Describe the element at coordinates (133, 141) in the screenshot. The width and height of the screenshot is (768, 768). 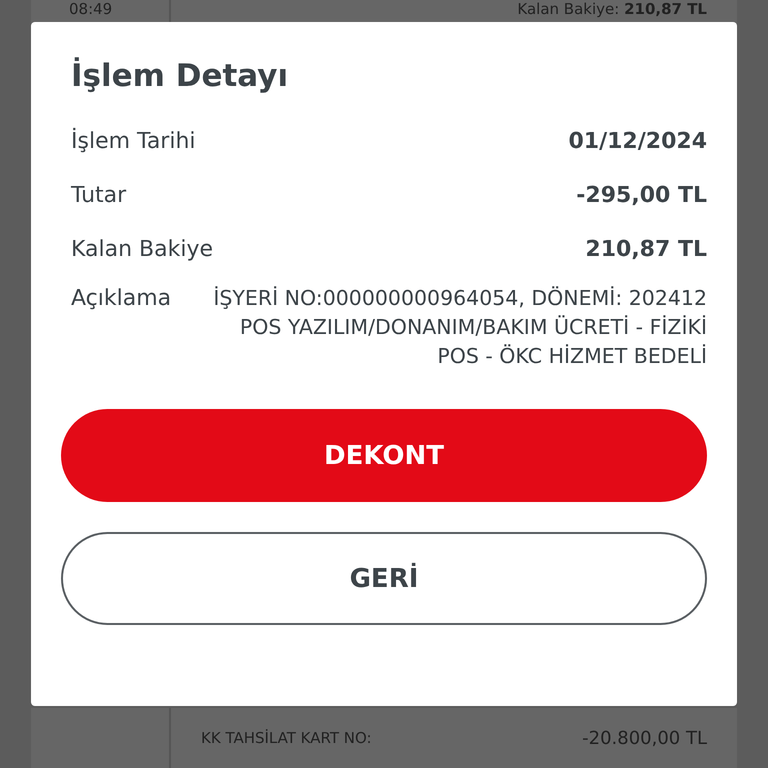
I see `field-label: İşlem Tarihi` at that location.